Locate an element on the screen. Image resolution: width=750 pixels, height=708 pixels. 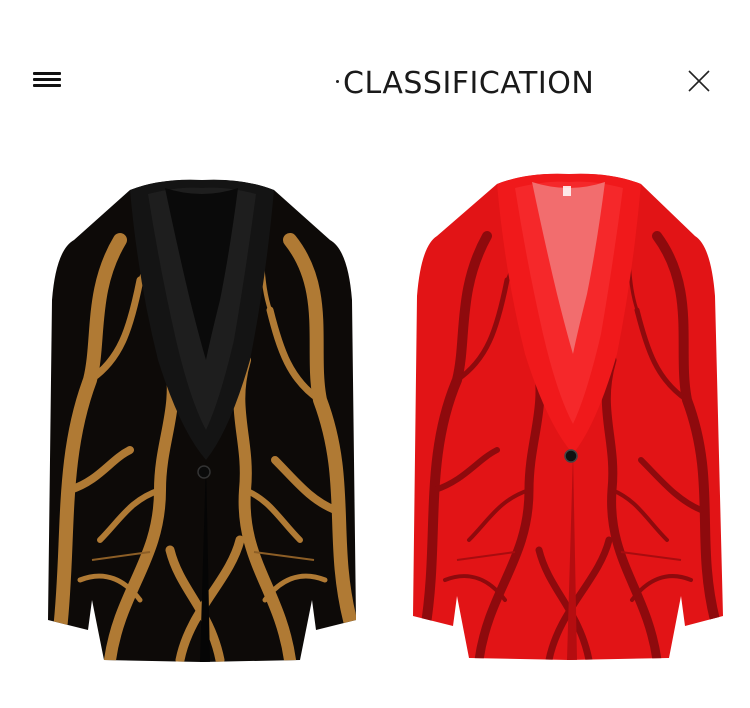
hamburger-menu-icon is located at coordinates (48, 81).